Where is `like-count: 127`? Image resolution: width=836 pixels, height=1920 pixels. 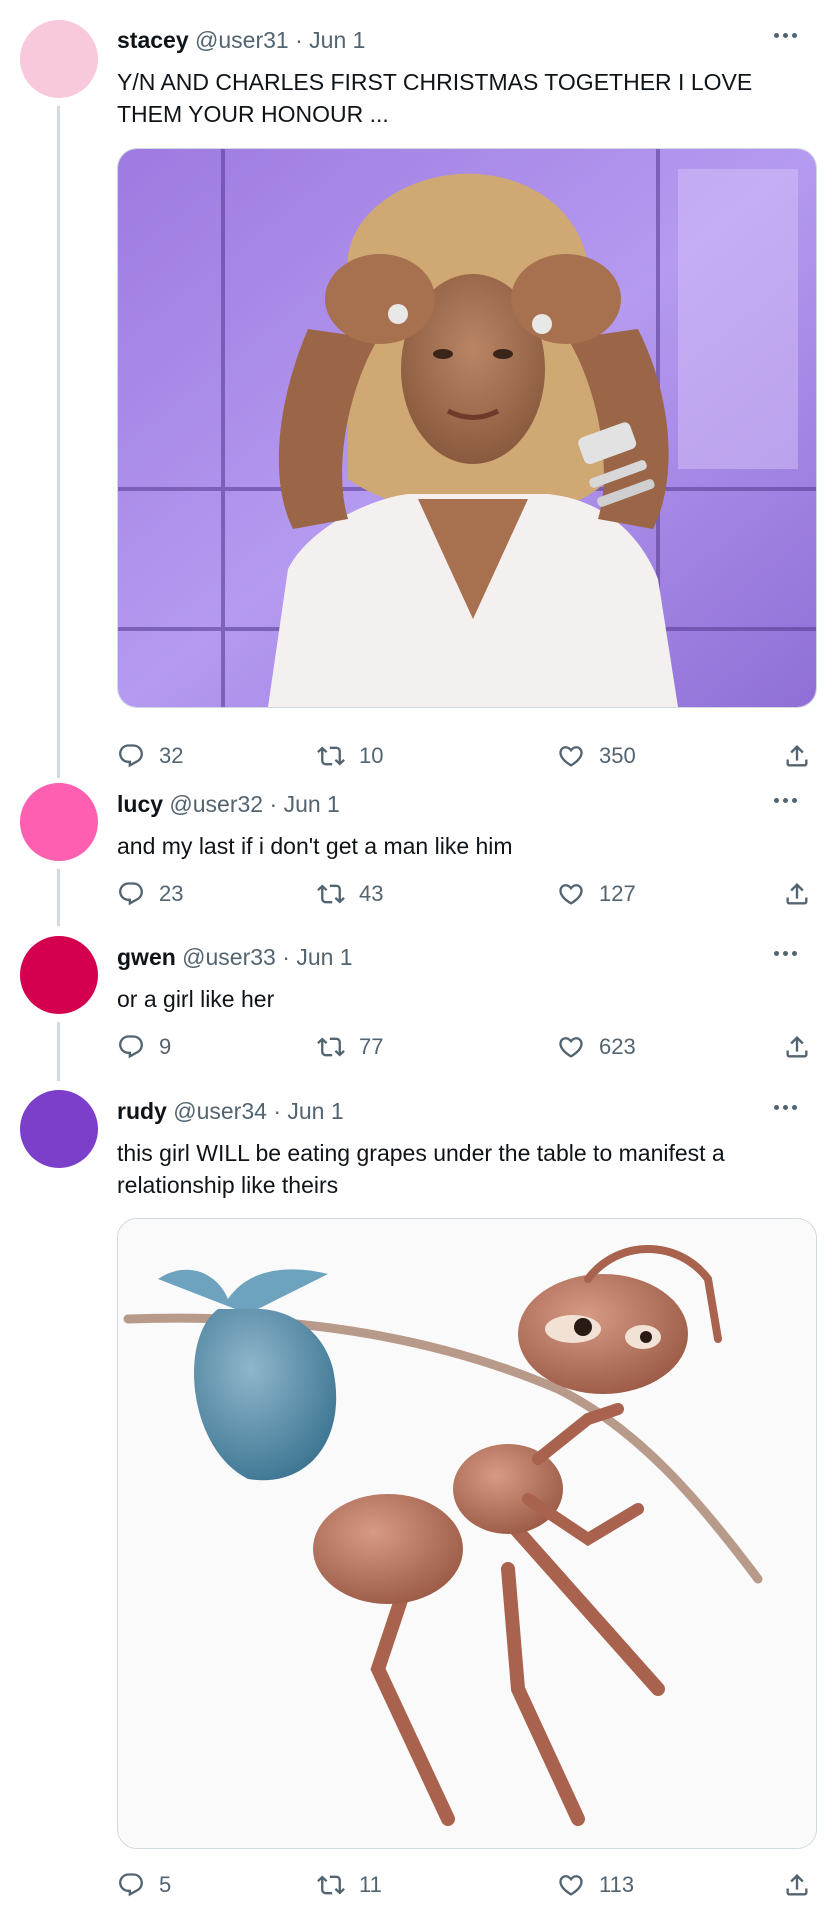 like-count: 127 is located at coordinates (617, 893).